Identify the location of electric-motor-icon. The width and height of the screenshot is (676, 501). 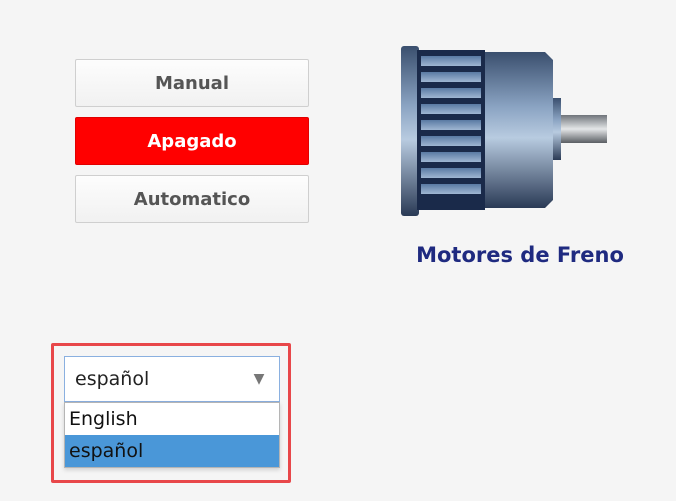
(505, 130).